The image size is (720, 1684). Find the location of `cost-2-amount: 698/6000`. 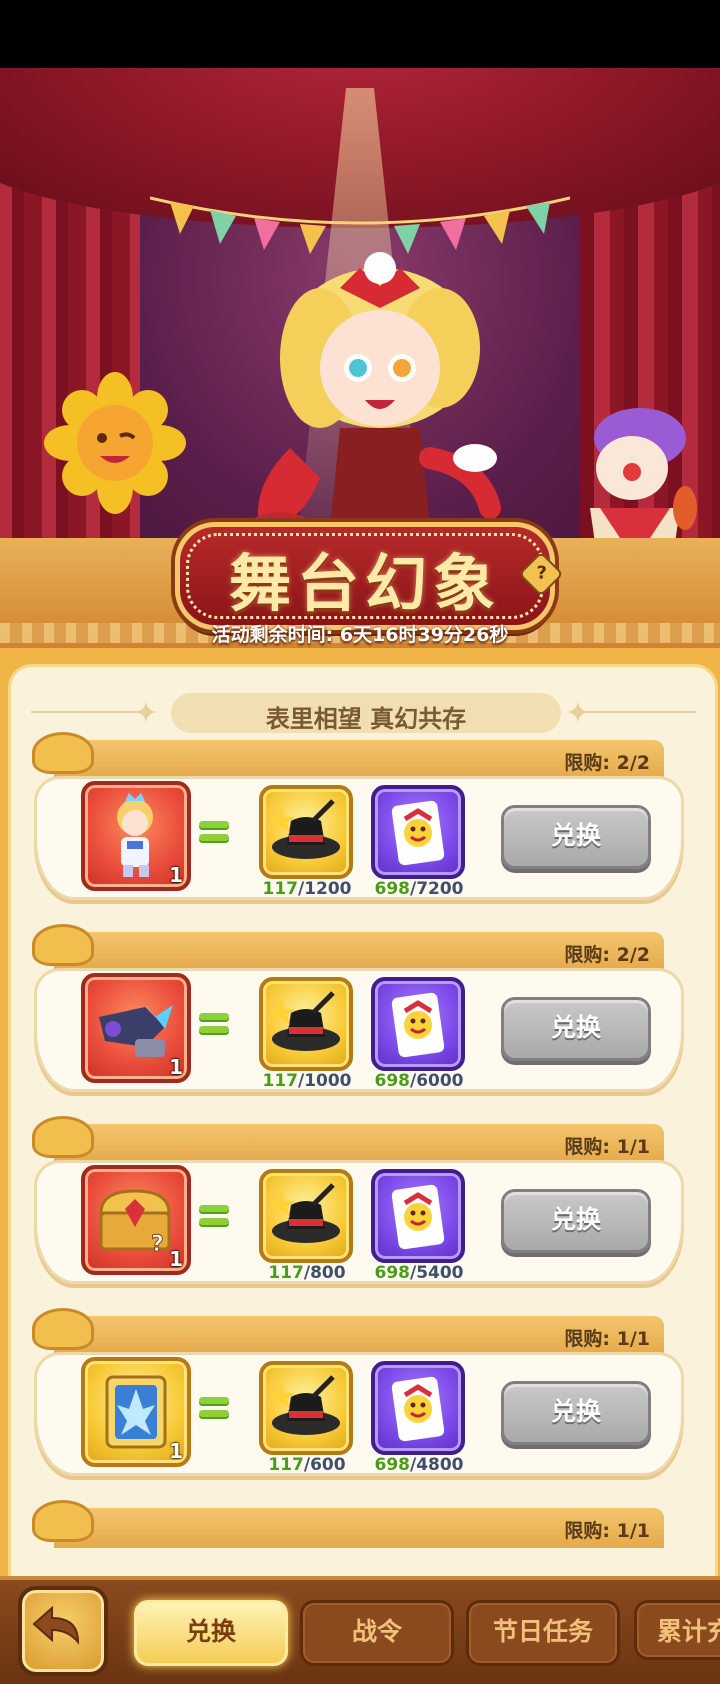

cost-2-amount: 698/6000 is located at coordinates (419, 1081).